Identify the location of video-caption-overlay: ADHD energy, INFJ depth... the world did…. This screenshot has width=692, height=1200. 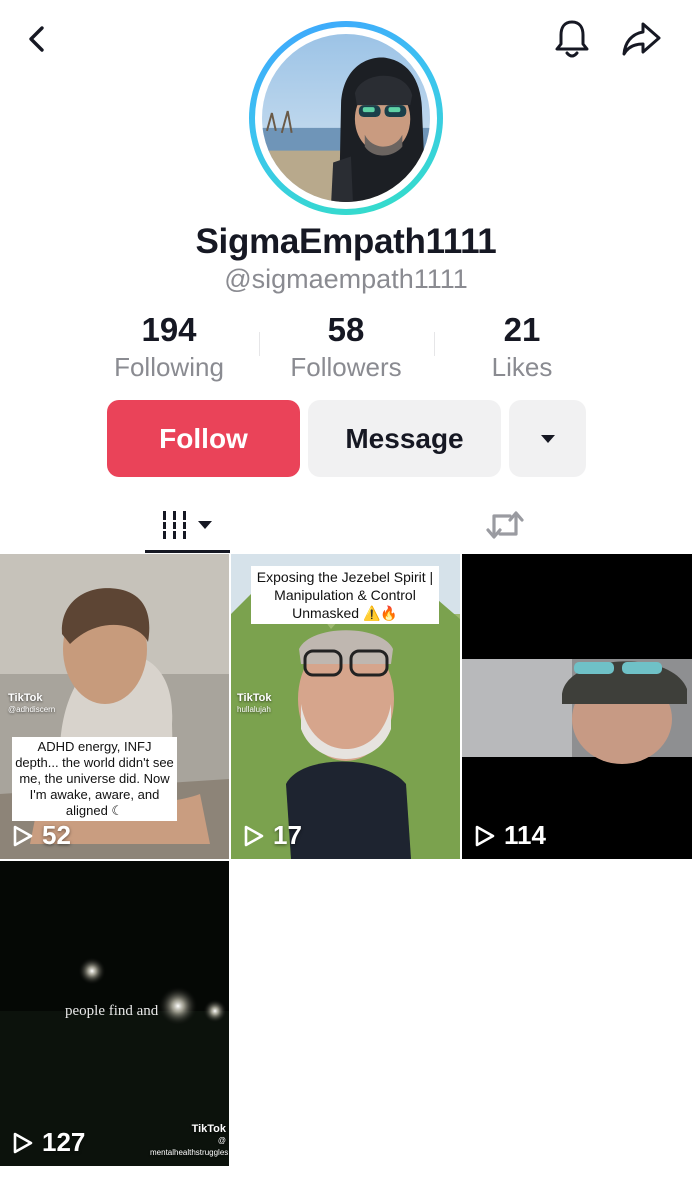
(94, 779).